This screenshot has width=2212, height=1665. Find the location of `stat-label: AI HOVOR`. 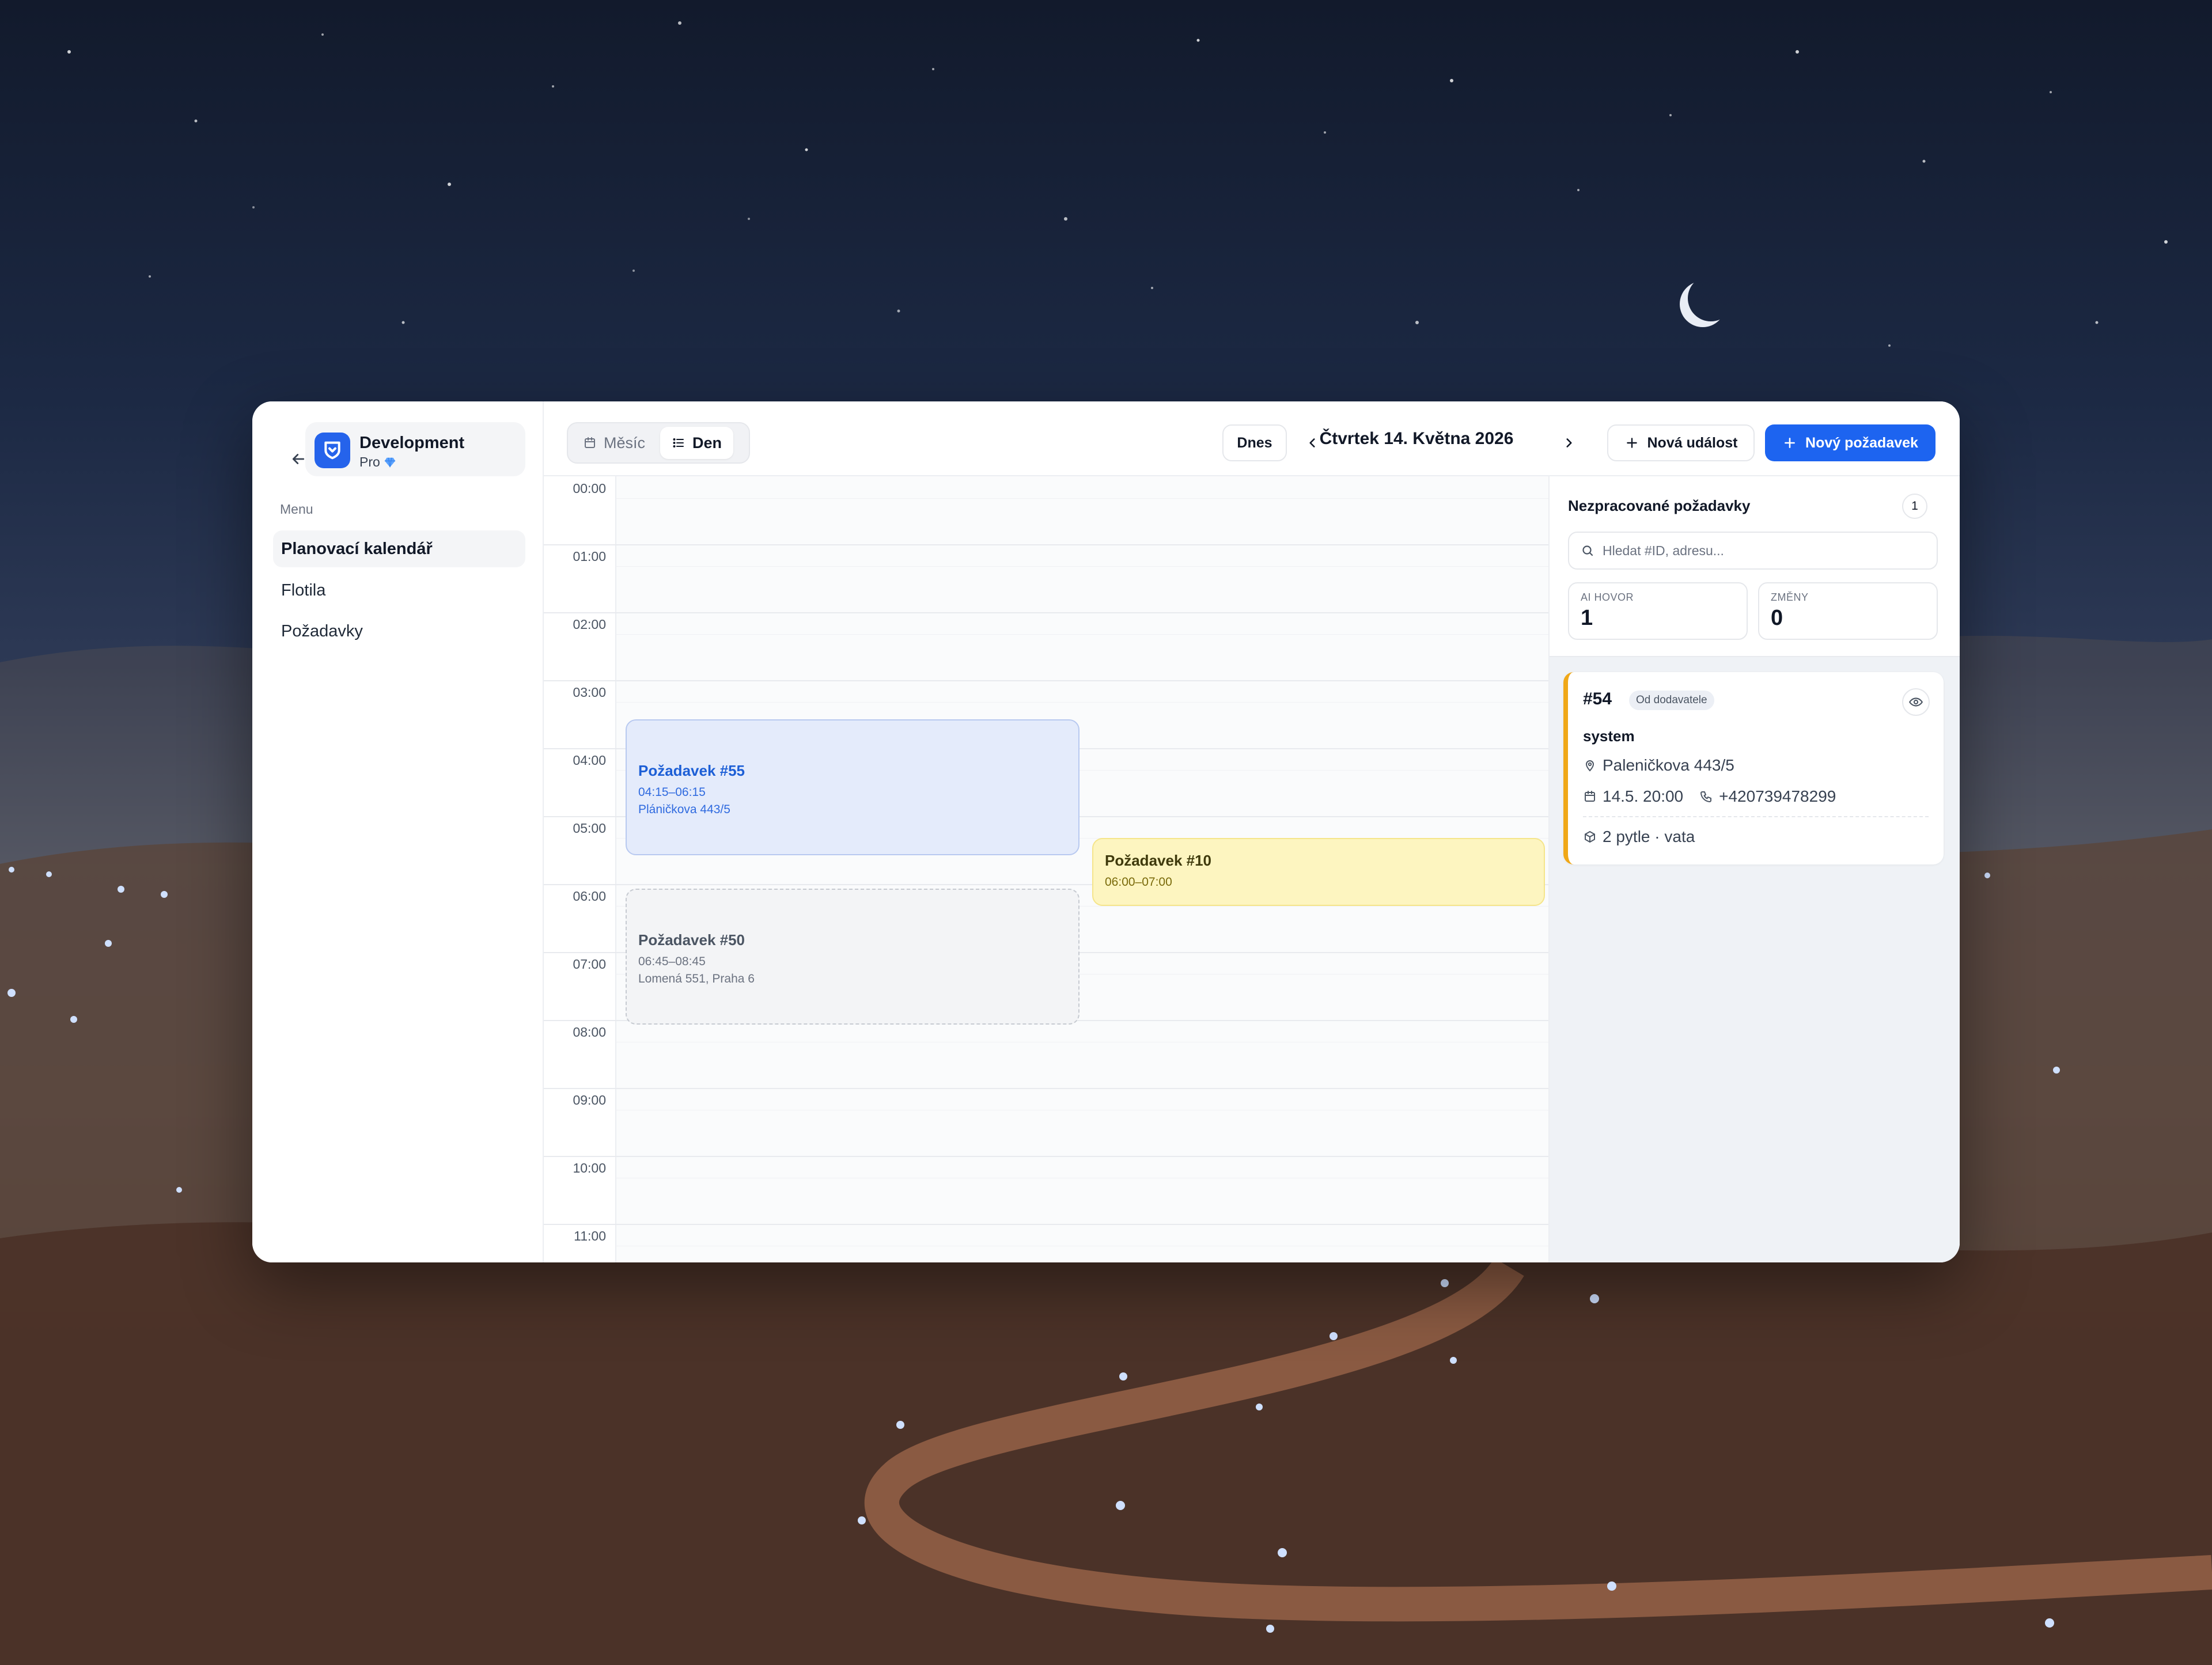

stat-label: AI HOVOR is located at coordinates (1607, 597).